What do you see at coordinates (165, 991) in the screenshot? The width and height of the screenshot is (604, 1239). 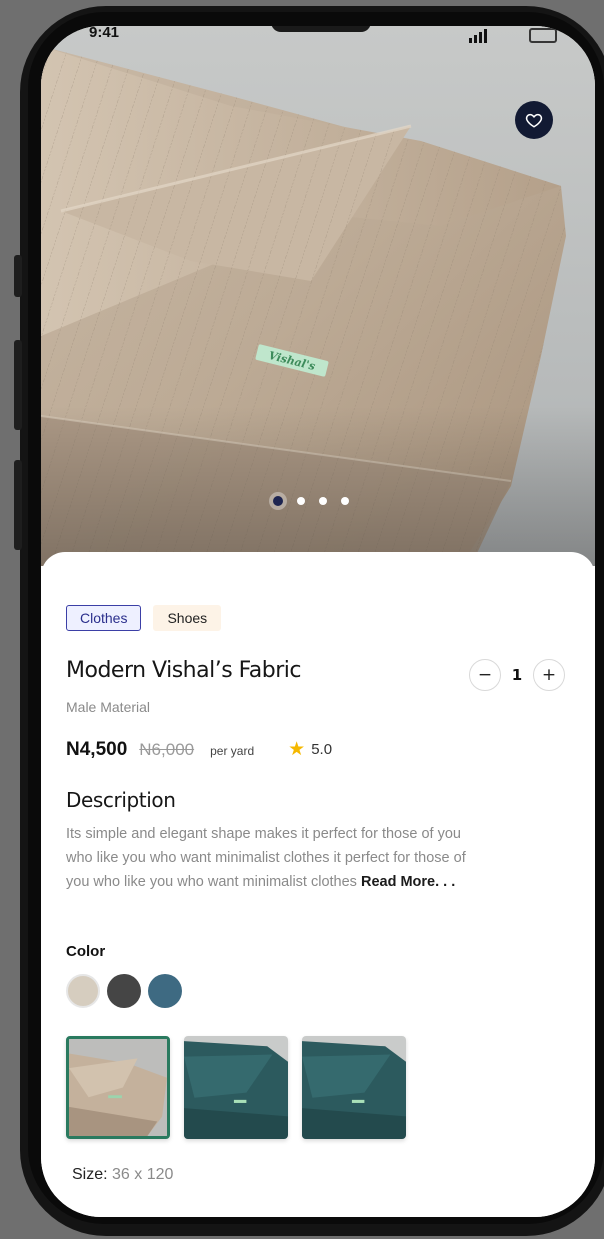 I see `color-swatch-teal` at bounding box center [165, 991].